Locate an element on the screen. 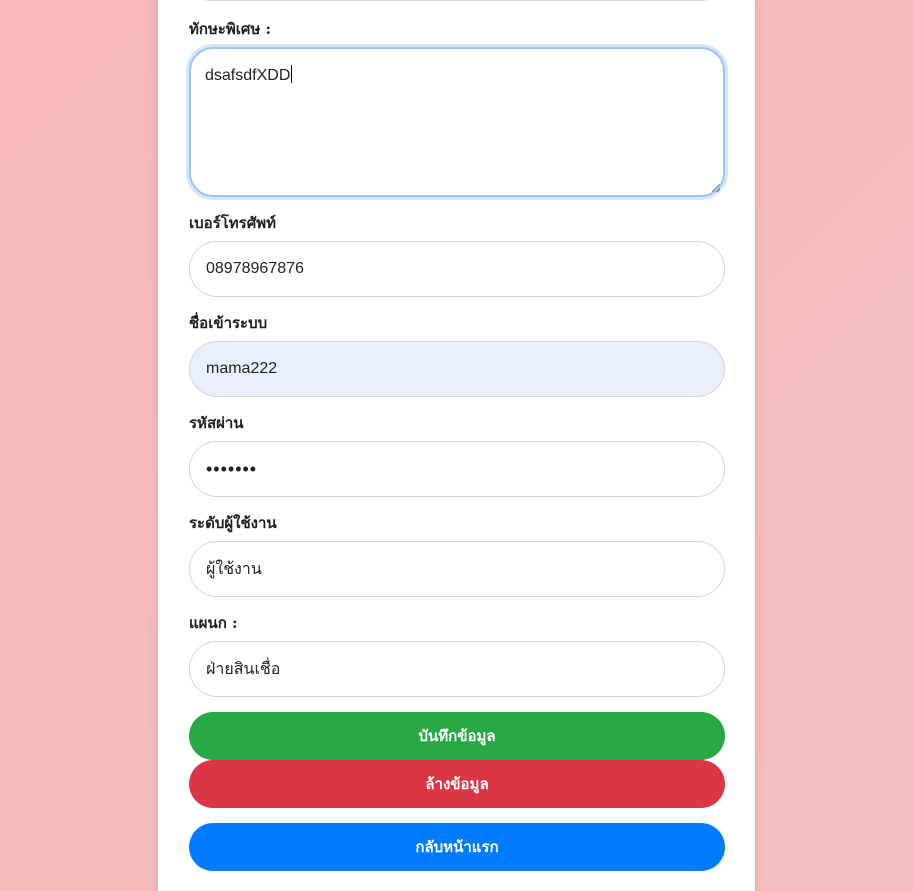 This screenshot has height=891, width=913. phone-input: 08978967876 is located at coordinates (457, 269).